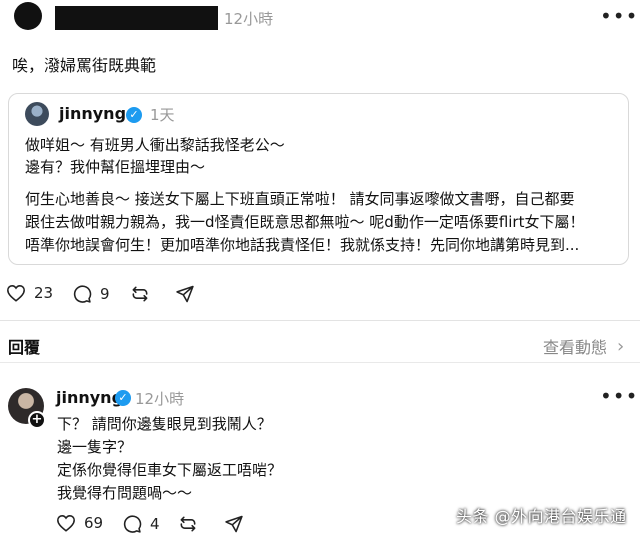  I want to click on reply-comment-button: 4, so click(141, 524).